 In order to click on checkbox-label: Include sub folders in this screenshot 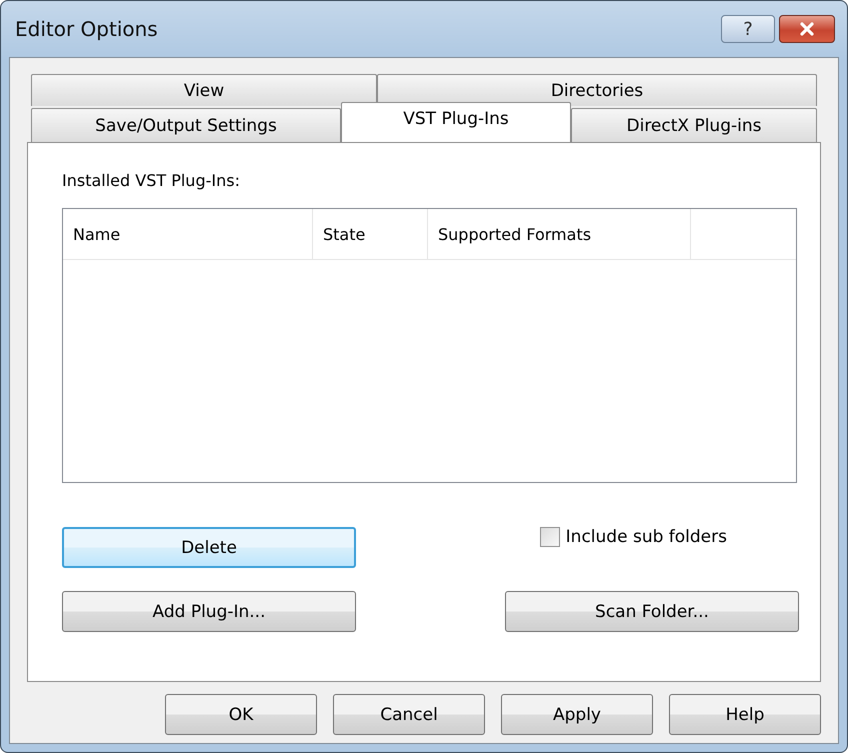, I will do `click(646, 537)`.